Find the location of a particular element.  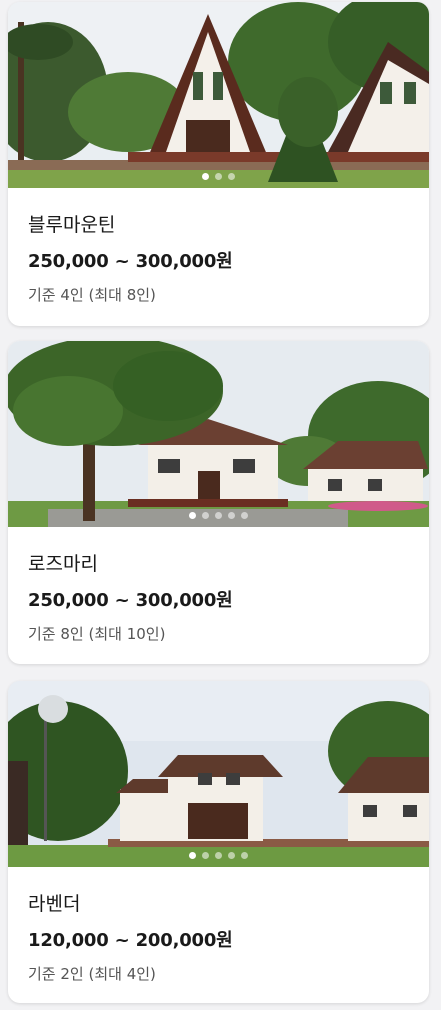

room-capacity: 기준 4인 (최대 8인) is located at coordinates (92, 295).